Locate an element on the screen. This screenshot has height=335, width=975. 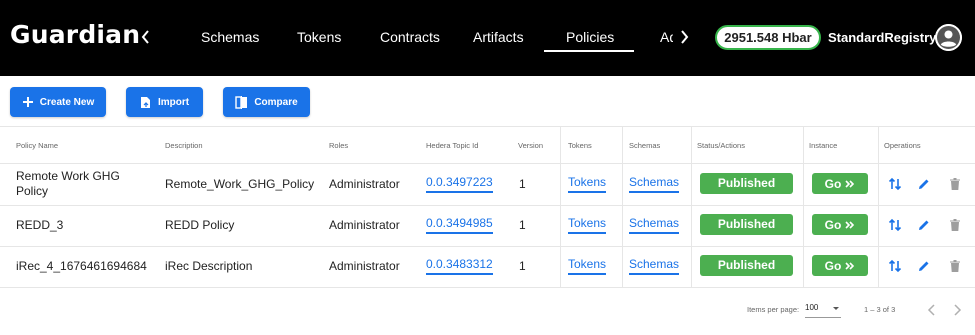
compare-icon is located at coordinates (241, 102).